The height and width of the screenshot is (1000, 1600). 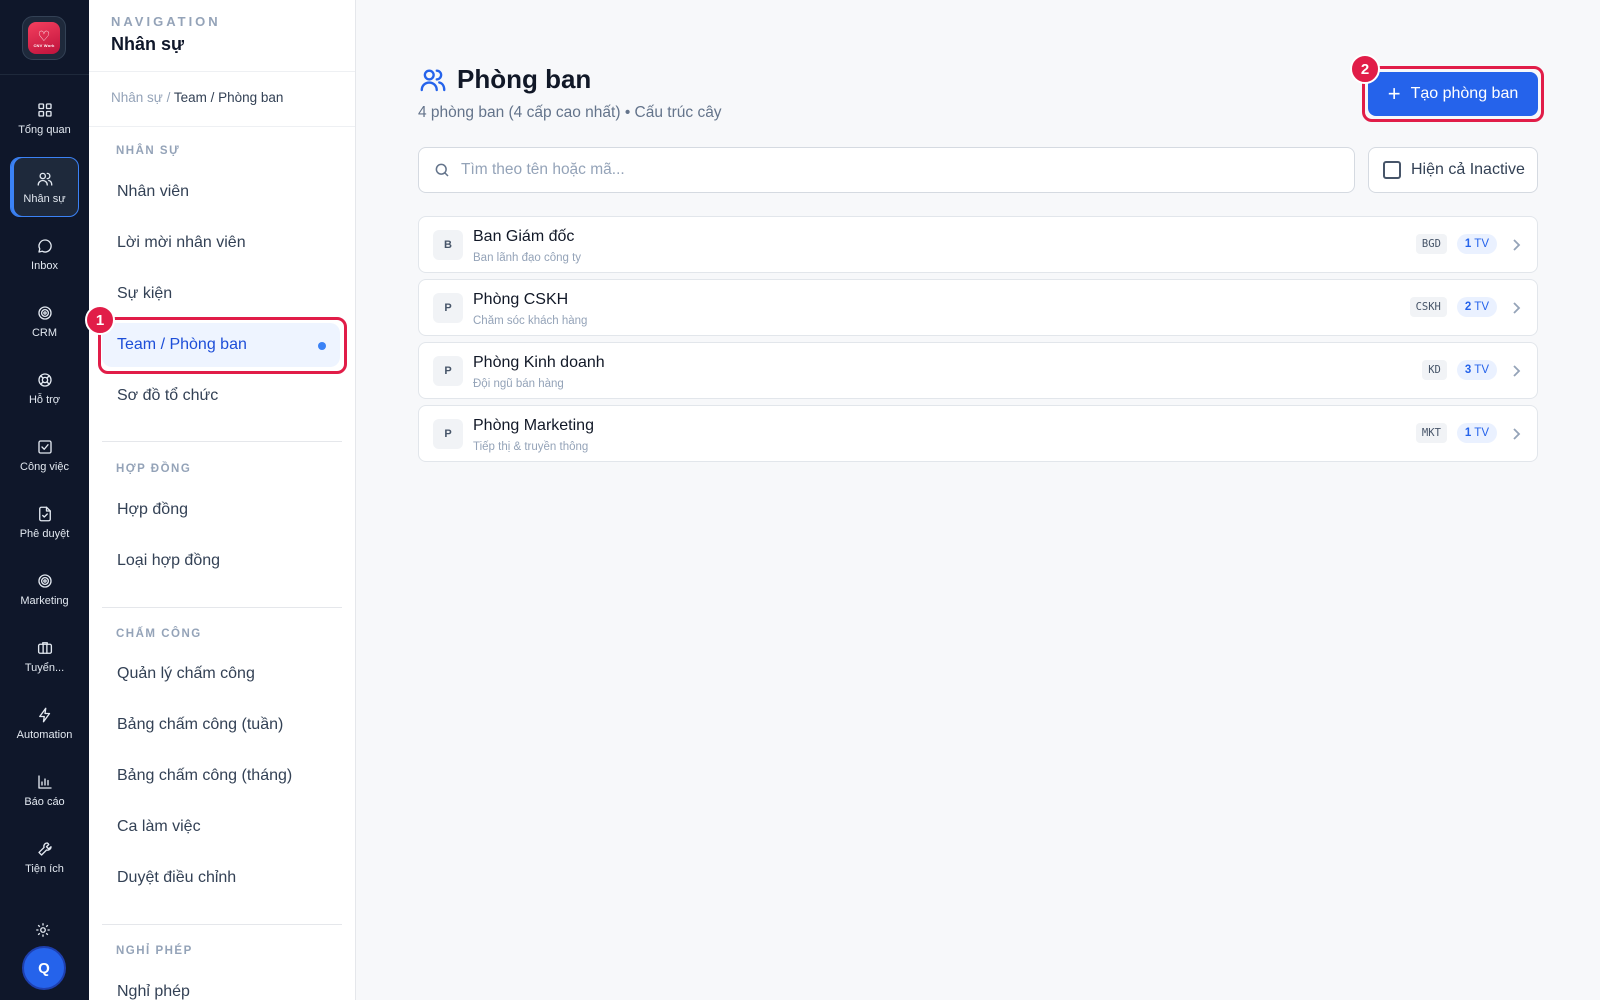 I want to click on nav-item-bang-cham-cong-tuan: Bảng chấm công (tuần), so click(x=221, y=725).